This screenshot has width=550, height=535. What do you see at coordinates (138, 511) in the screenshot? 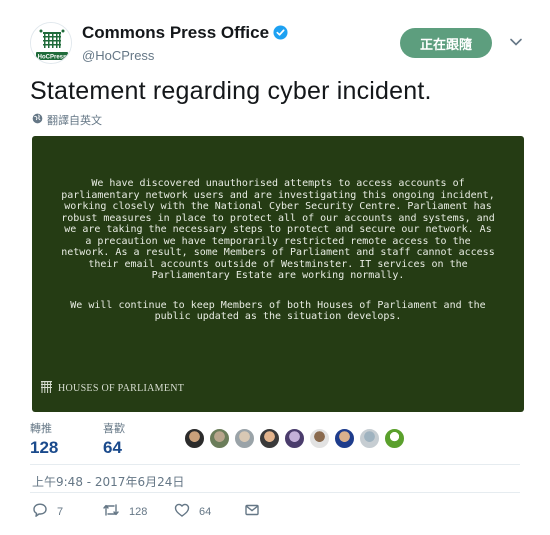
I see `retweet-count: 128` at bounding box center [138, 511].